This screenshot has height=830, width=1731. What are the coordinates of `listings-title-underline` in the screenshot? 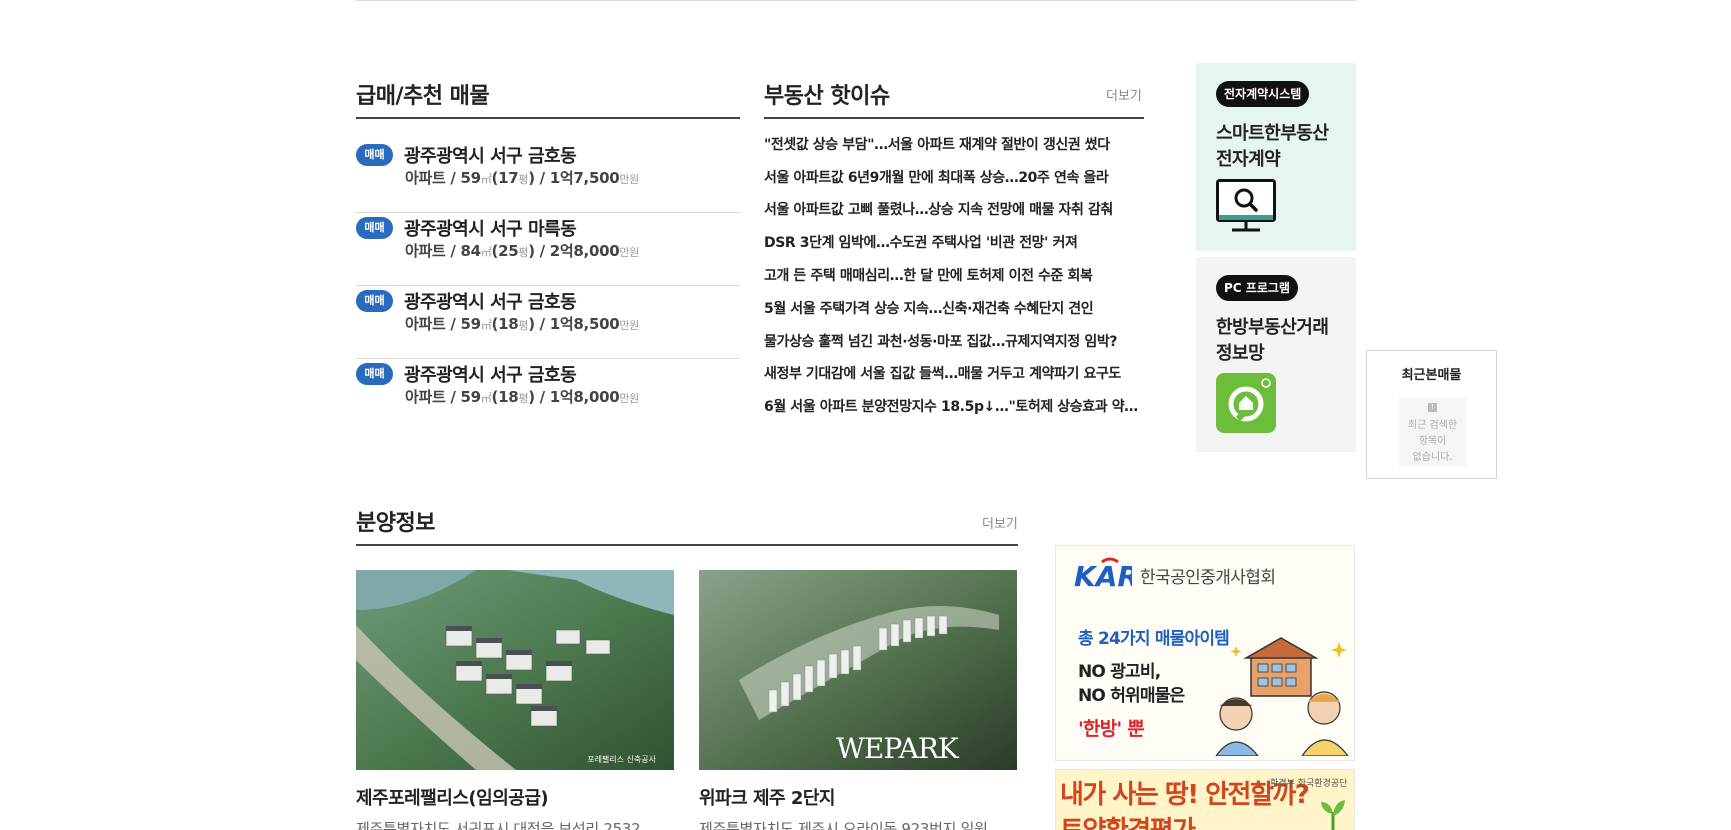 It's located at (548, 118).